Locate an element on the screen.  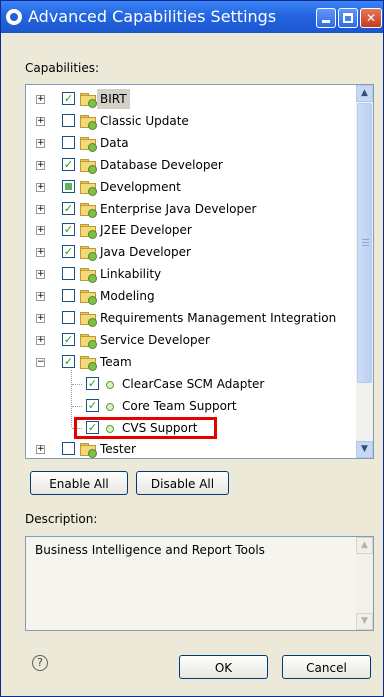
tree-item-label: Requirements Management Integration is located at coordinates (218, 318).